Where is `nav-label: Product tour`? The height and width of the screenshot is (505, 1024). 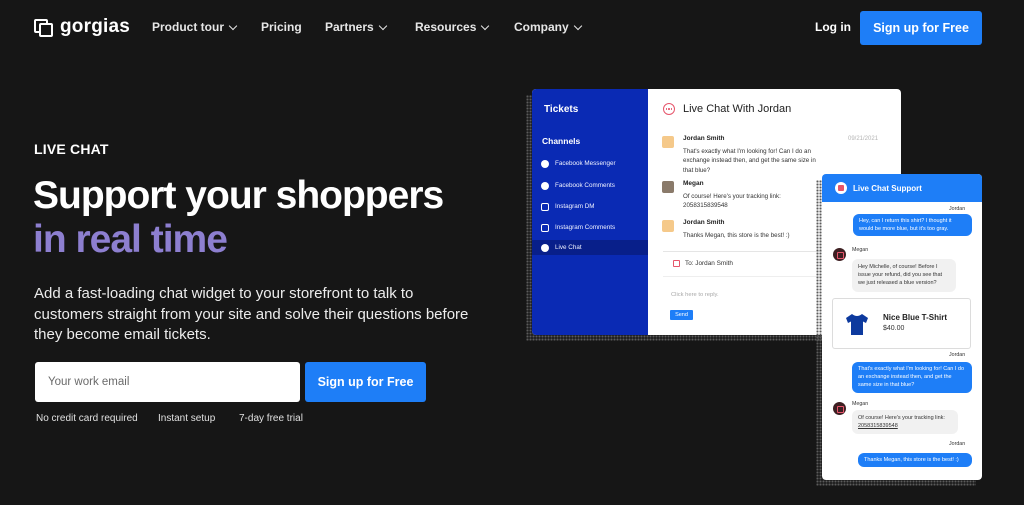
nav-label: Product tour is located at coordinates (188, 27).